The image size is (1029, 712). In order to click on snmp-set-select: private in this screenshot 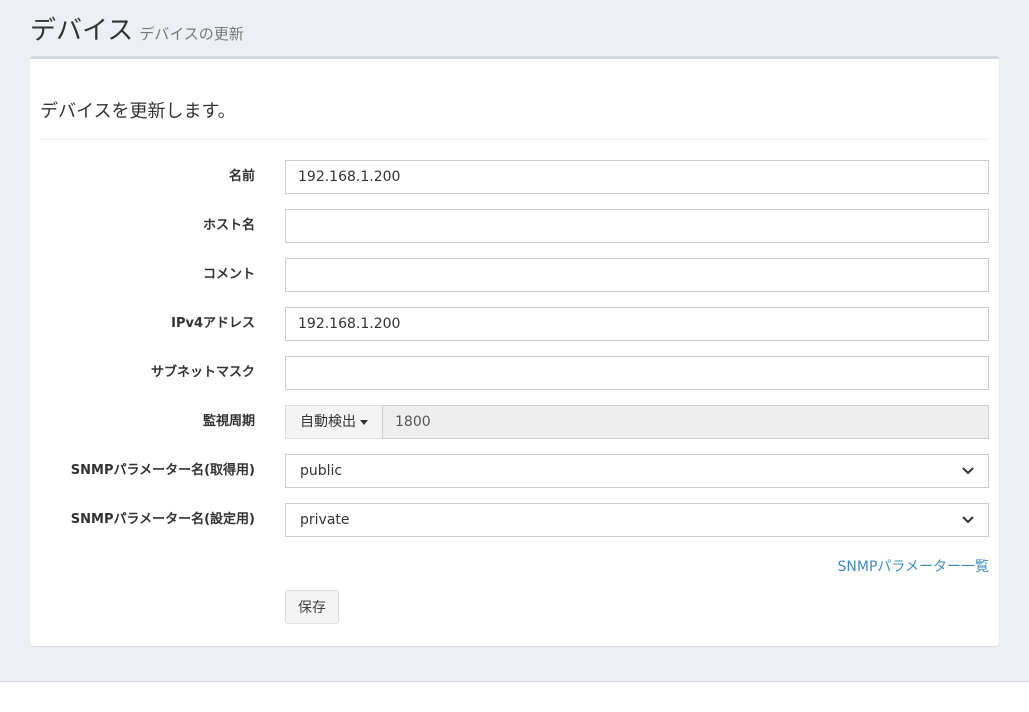, I will do `click(637, 520)`.